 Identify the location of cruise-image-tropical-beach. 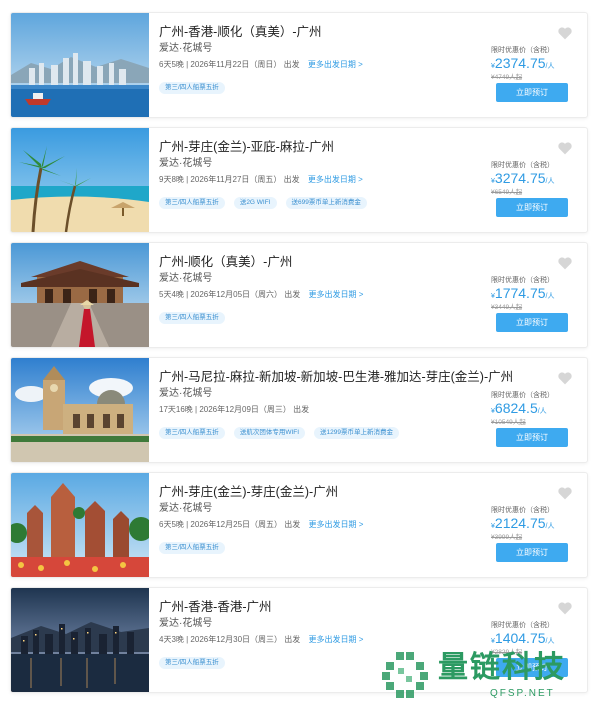
(80, 180).